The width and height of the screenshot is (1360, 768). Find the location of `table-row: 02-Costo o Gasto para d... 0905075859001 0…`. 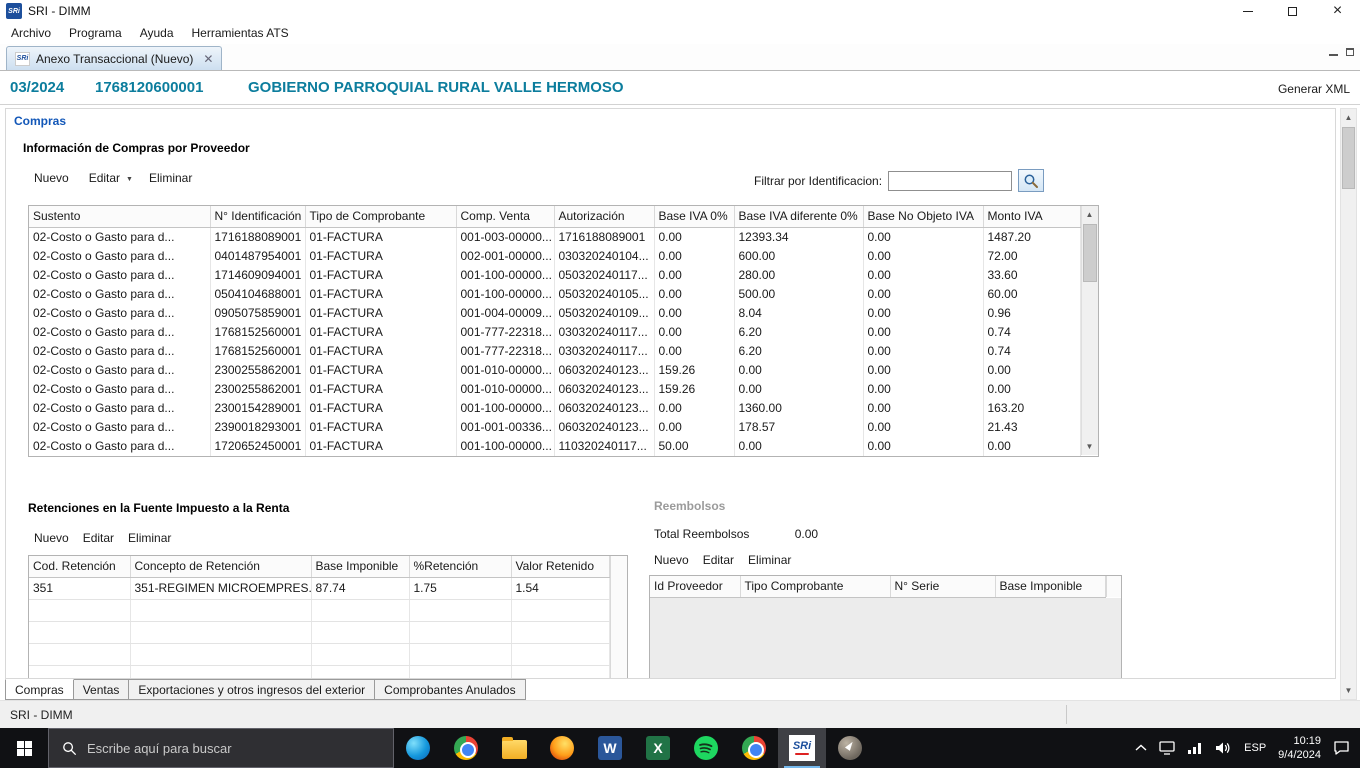

table-row: 02-Costo o Gasto para d... 0905075859001 0… is located at coordinates (555, 313).